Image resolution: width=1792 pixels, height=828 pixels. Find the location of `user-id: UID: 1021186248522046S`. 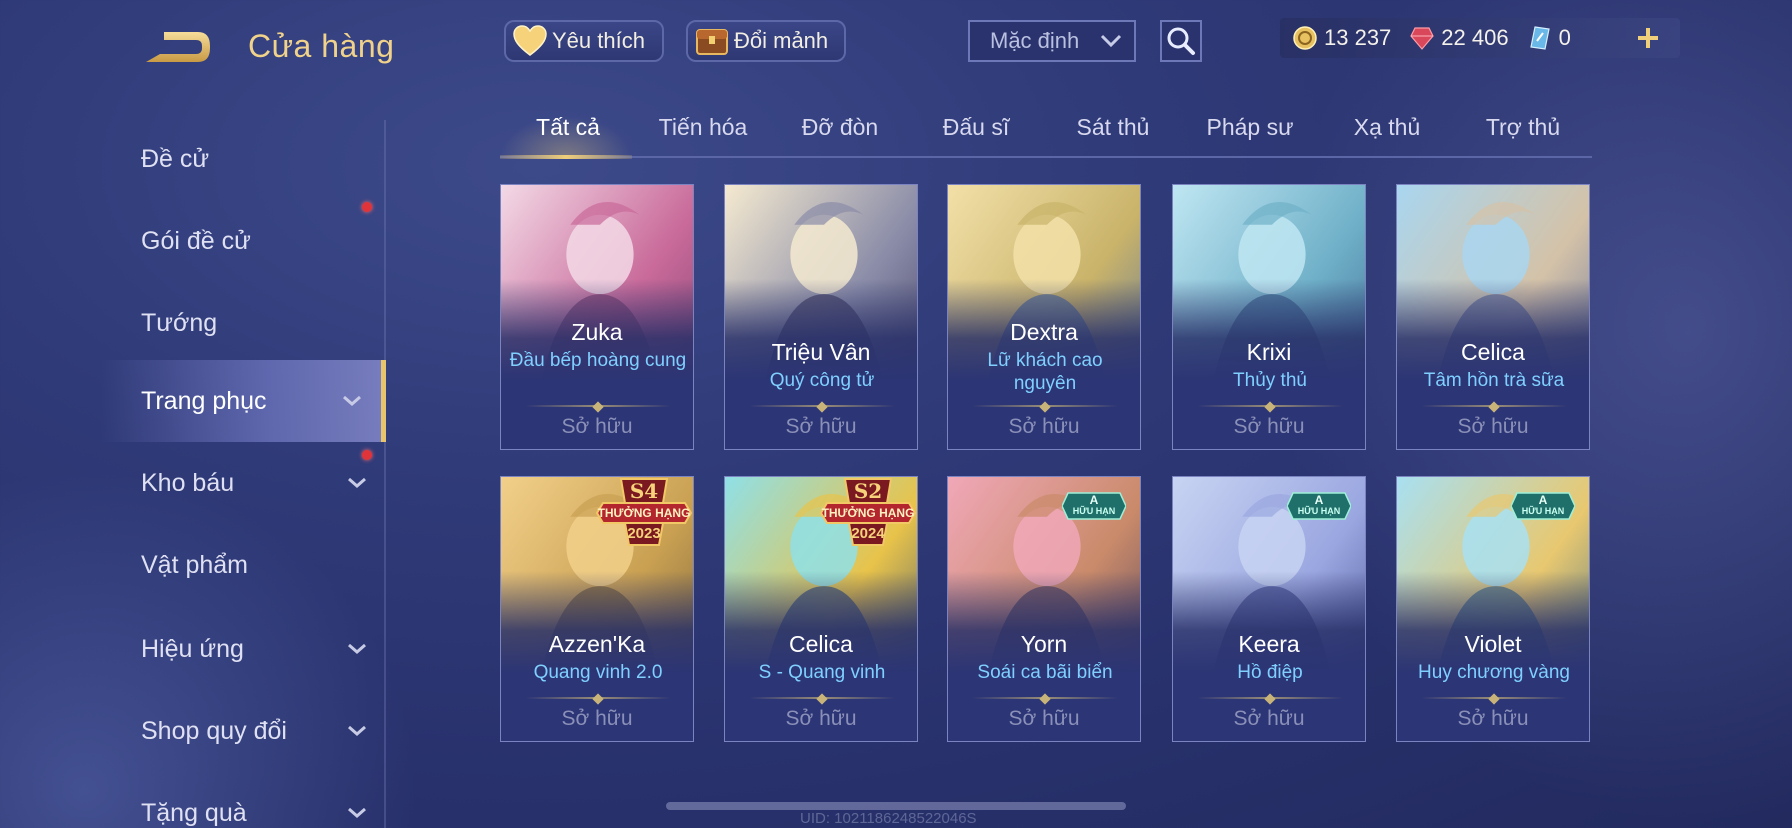

user-id: UID: 1021186248522046S is located at coordinates (888, 818).